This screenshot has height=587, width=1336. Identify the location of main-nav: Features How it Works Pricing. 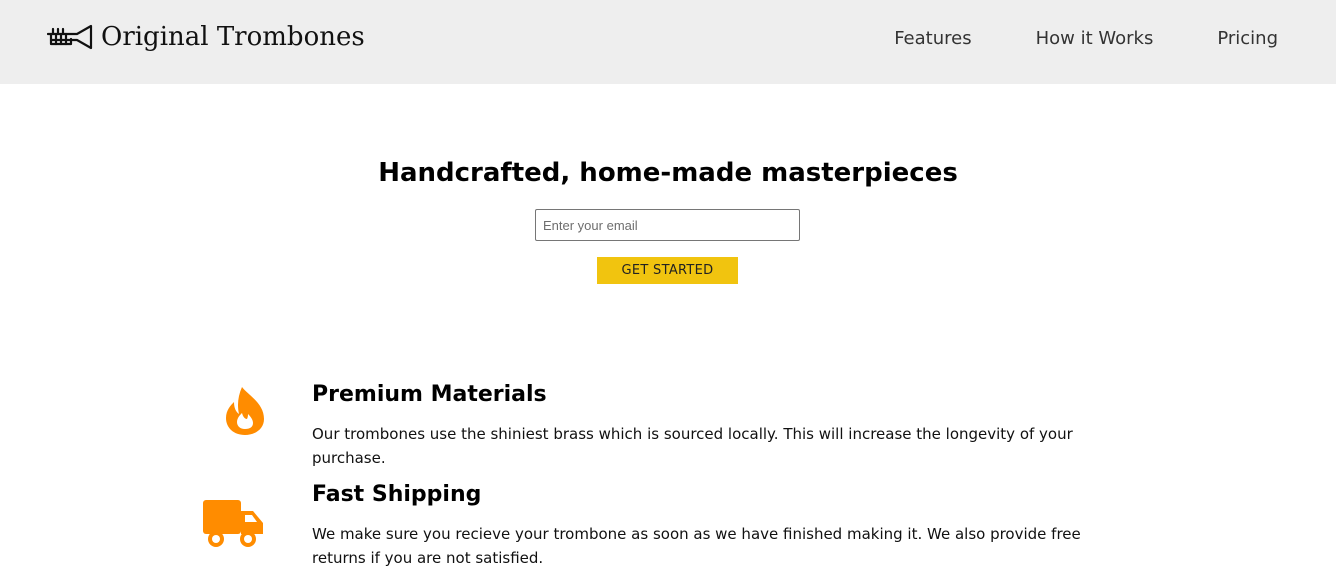
(1086, 38).